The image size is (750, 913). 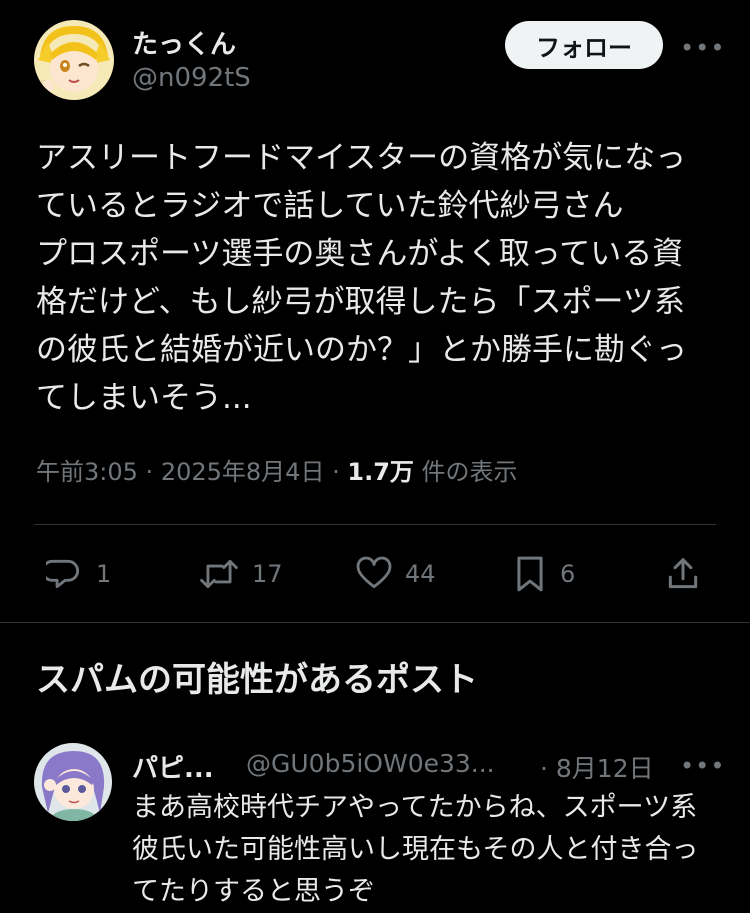 What do you see at coordinates (73, 782) in the screenshot?
I see `reply-author-avatar` at bounding box center [73, 782].